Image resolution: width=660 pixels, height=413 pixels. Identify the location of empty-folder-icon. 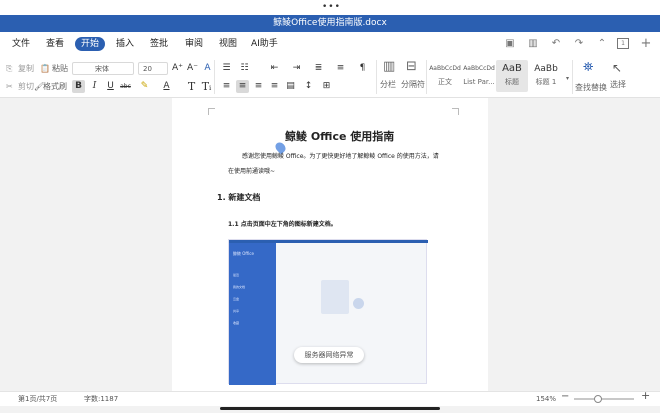
(335, 297).